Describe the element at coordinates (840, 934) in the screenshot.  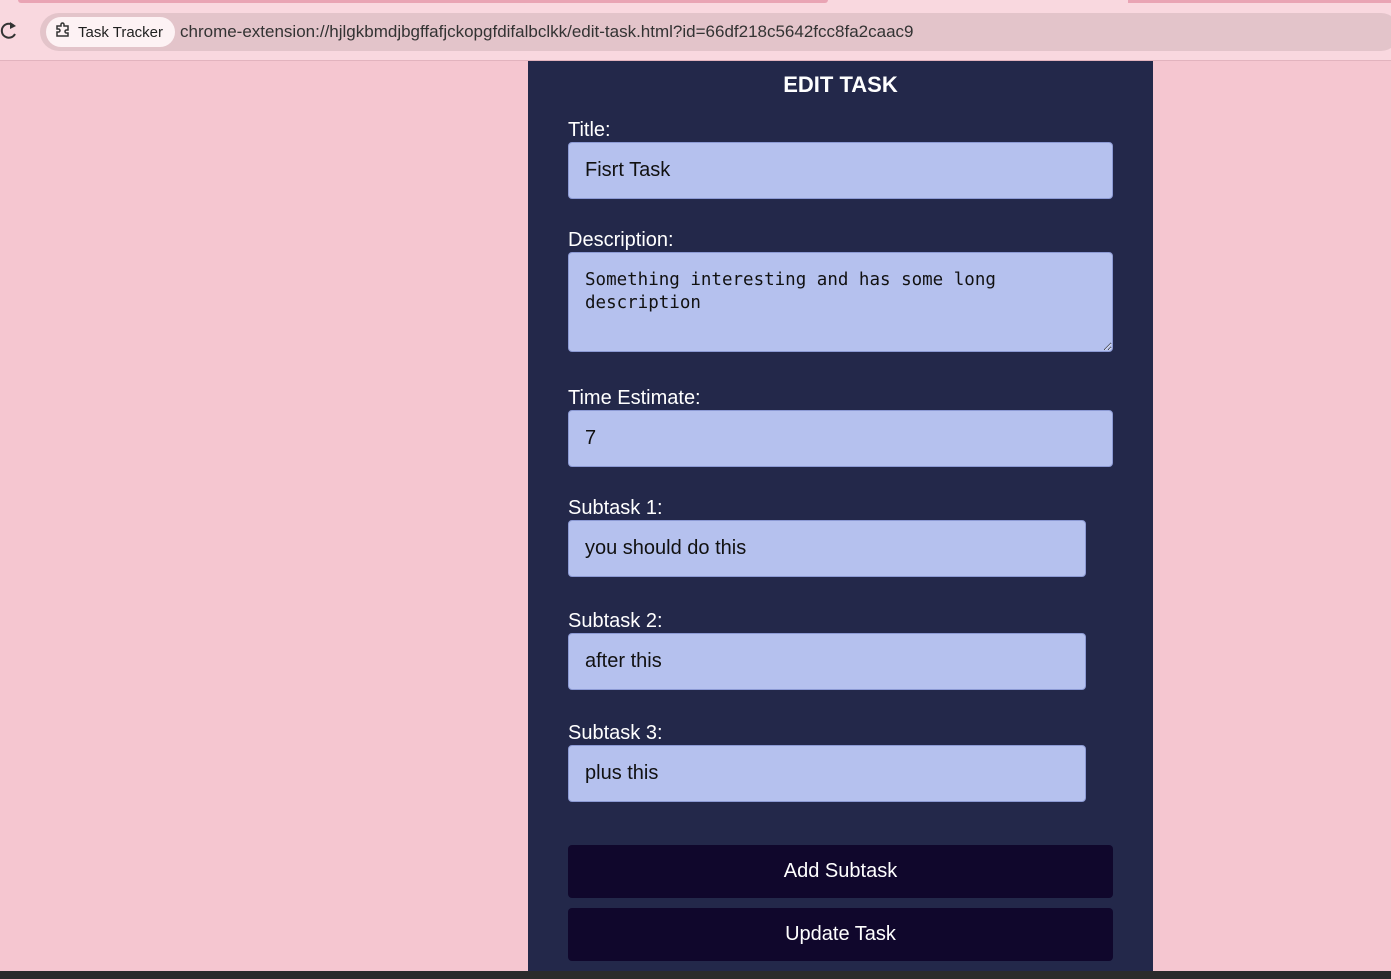
I see `update-task-button: Update Task` at that location.